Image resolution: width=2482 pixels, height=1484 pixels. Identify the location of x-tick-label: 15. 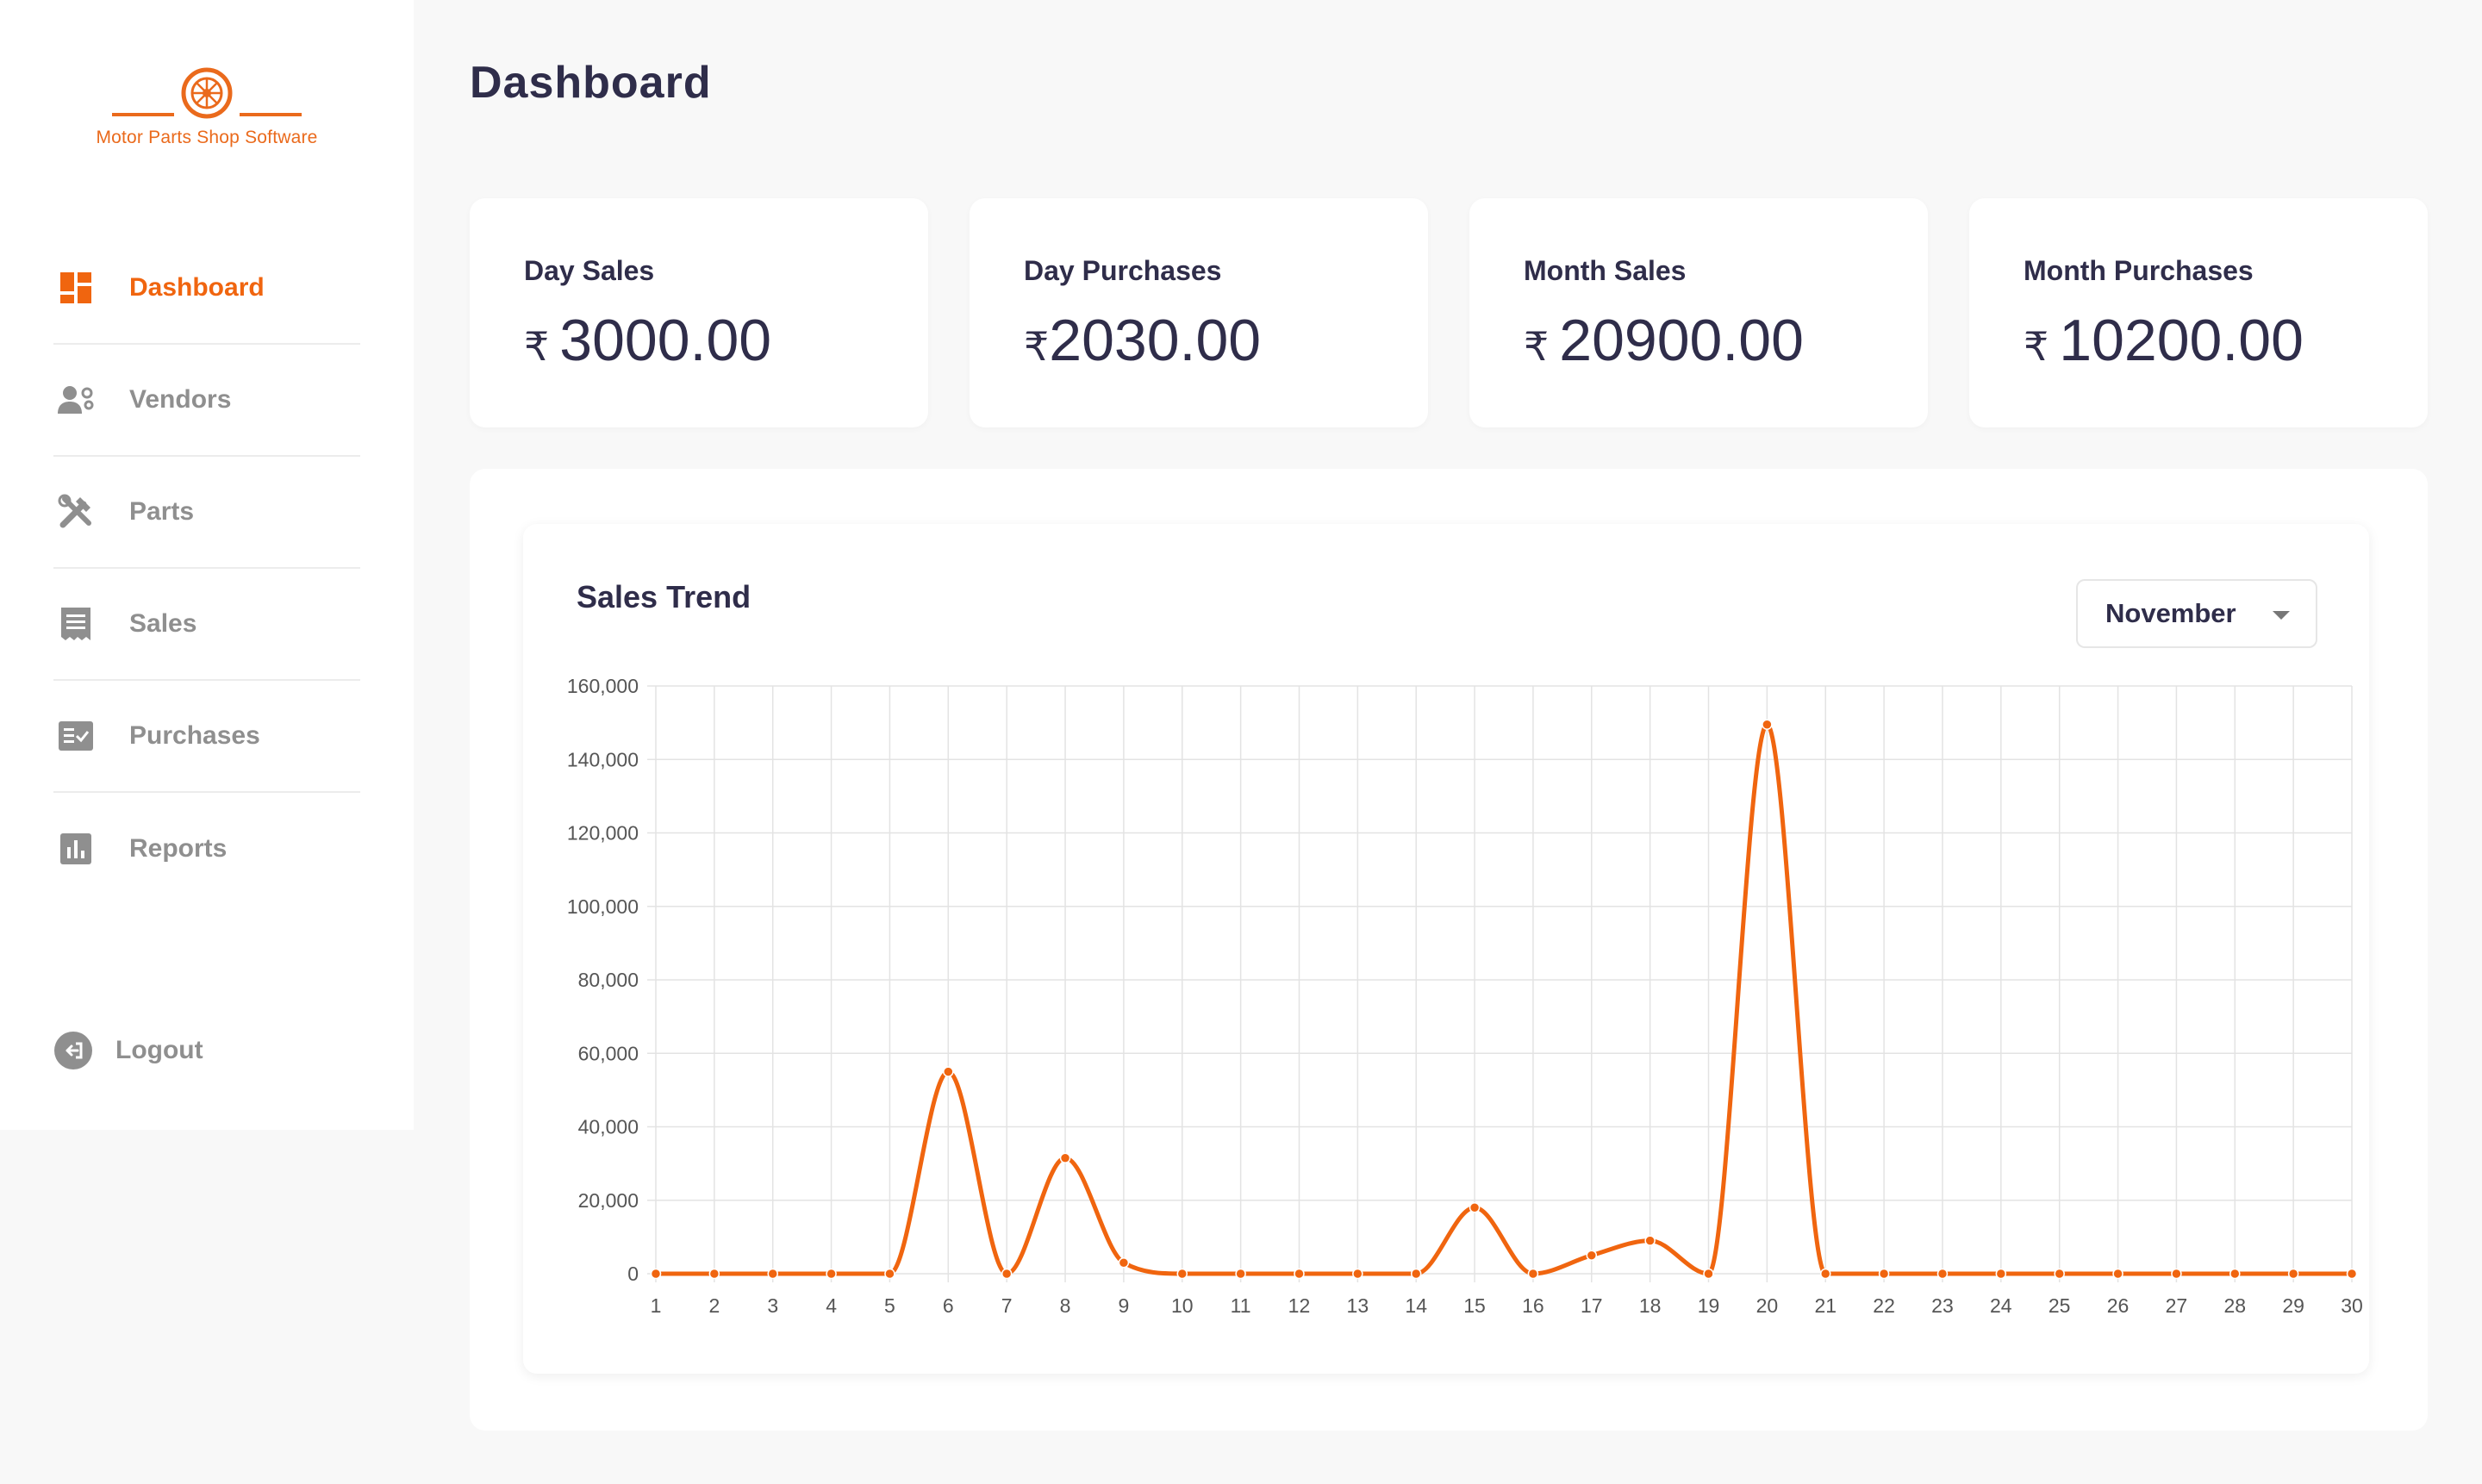
(1474, 1306).